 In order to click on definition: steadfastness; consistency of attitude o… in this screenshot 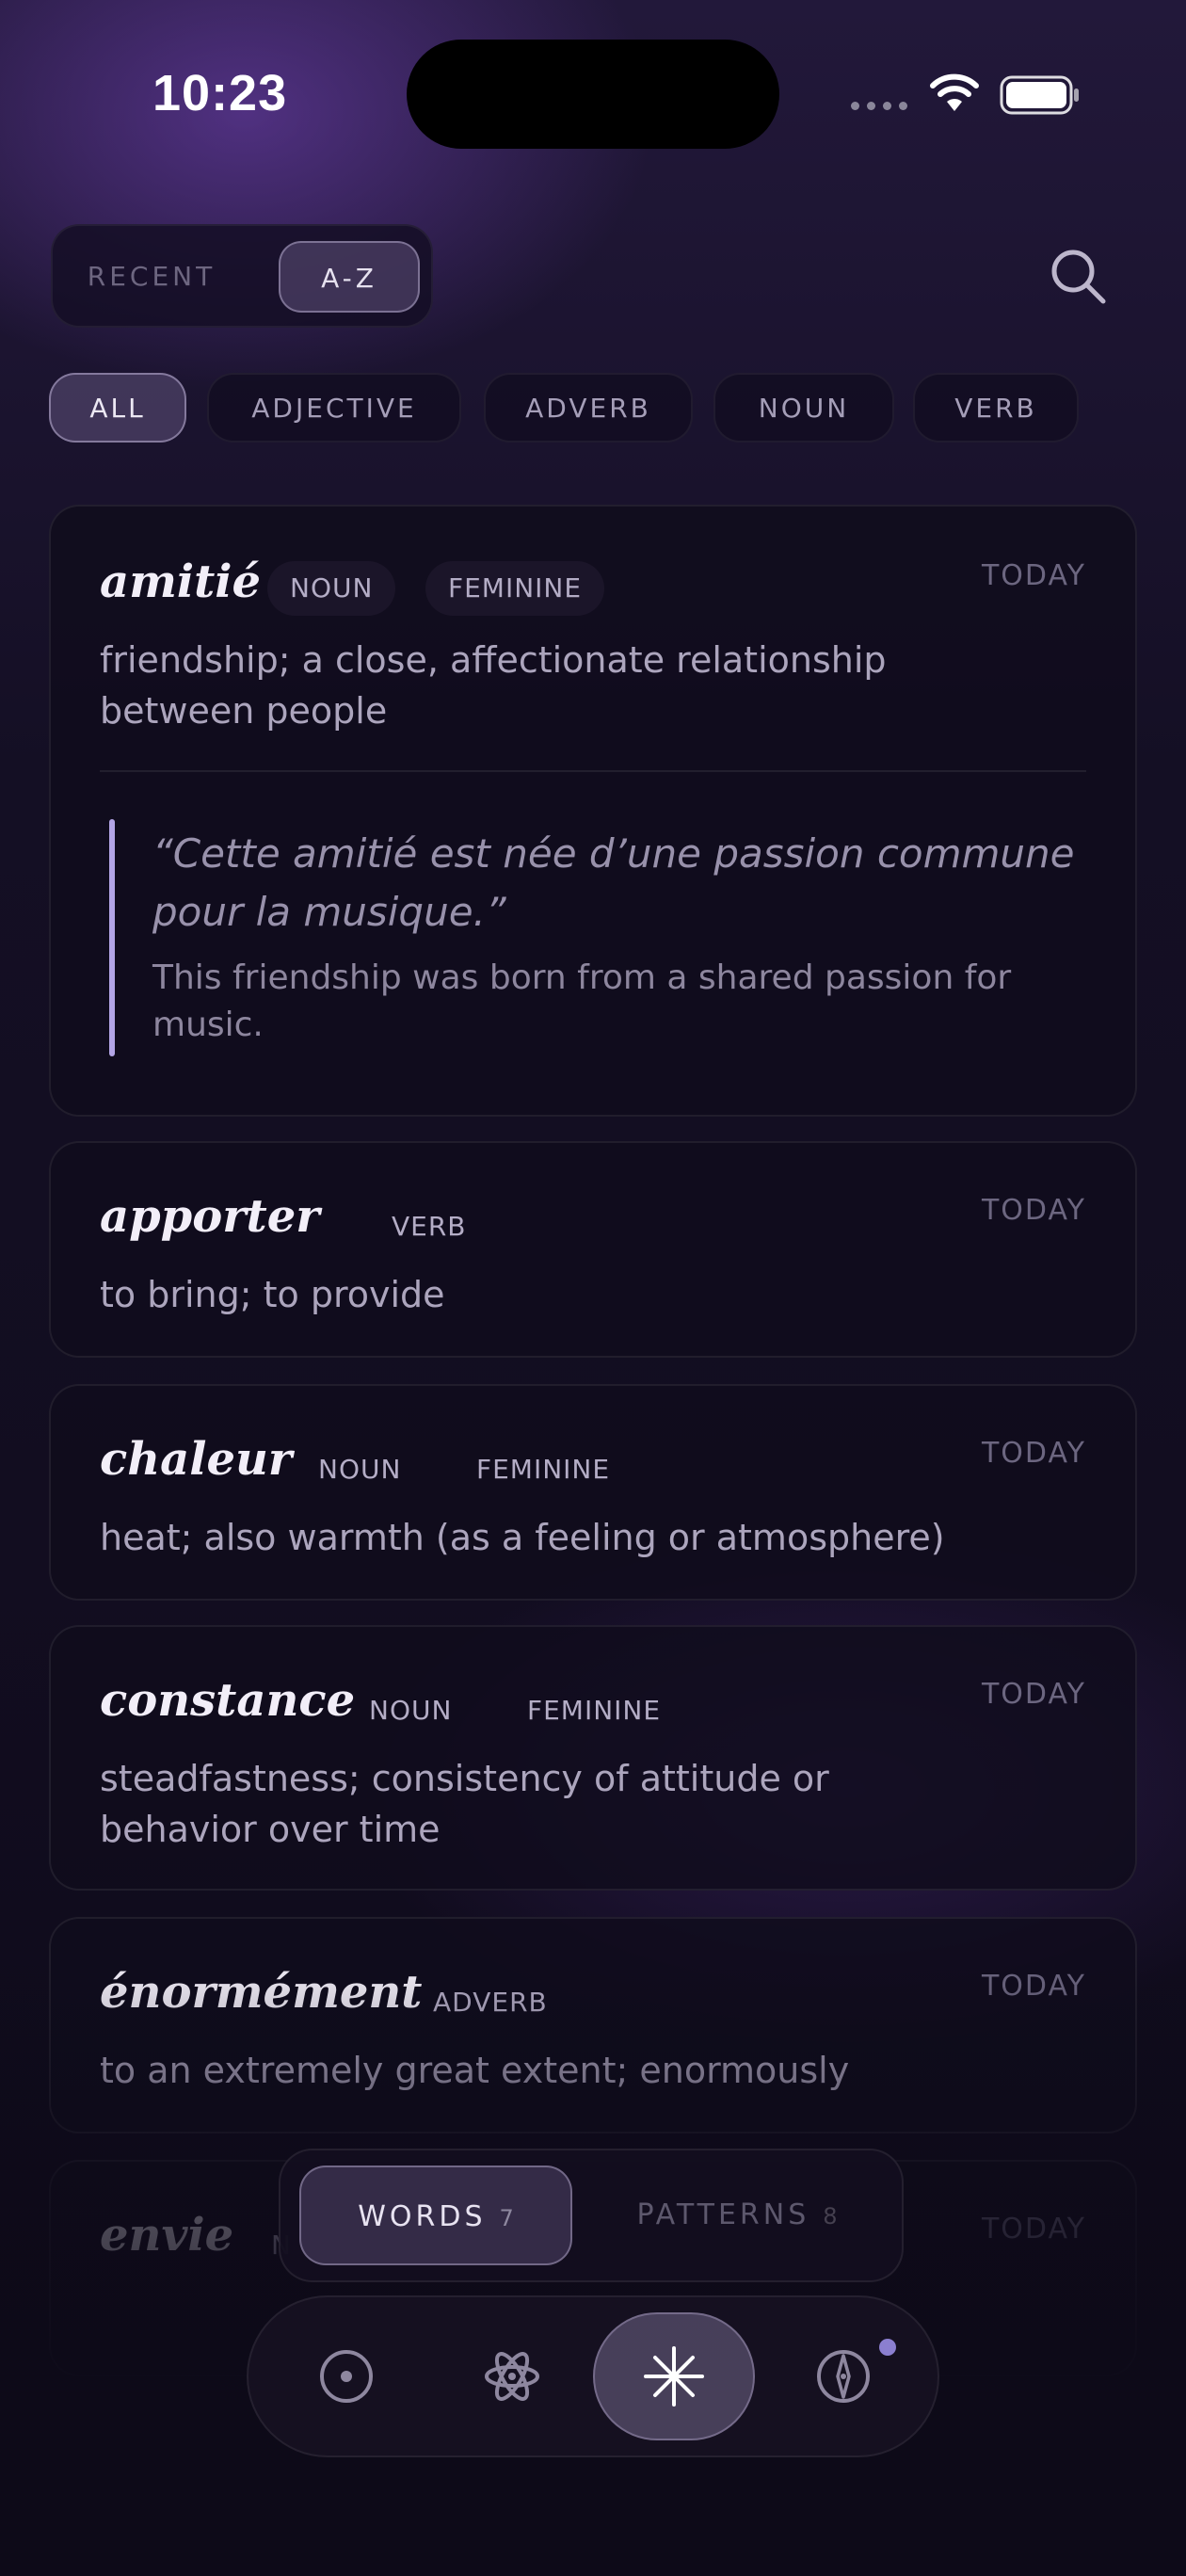, I will do `click(464, 1804)`.